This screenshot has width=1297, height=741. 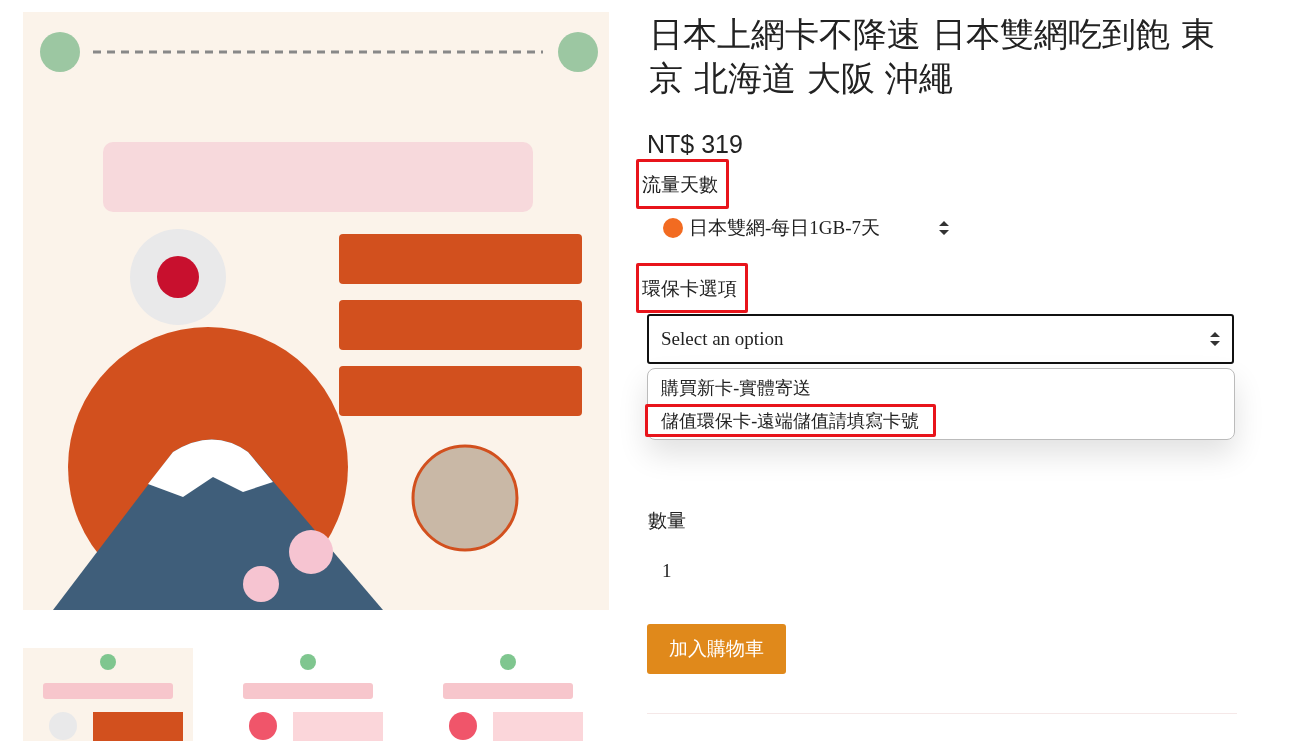 I want to click on field-label: 數量, so click(x=667, y=520).